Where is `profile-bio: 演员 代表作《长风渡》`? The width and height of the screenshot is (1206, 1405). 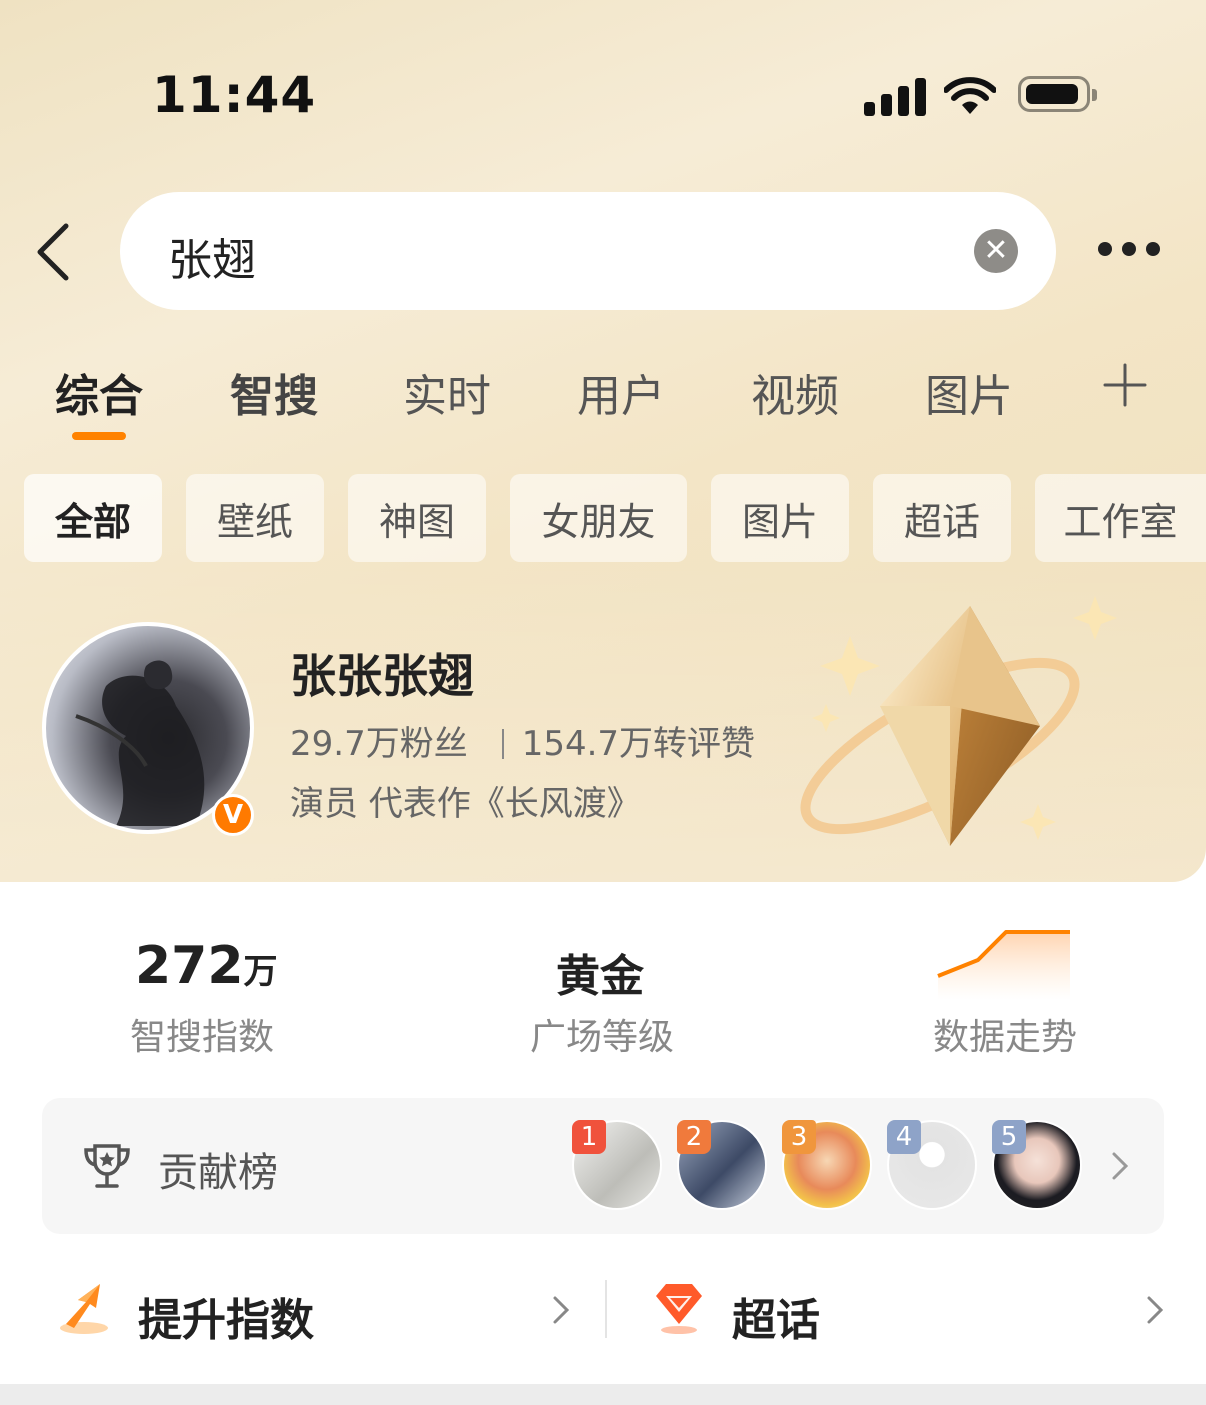 profile-bio: 演员 代表作《长风渡》 is located at coordinates (465, 804).